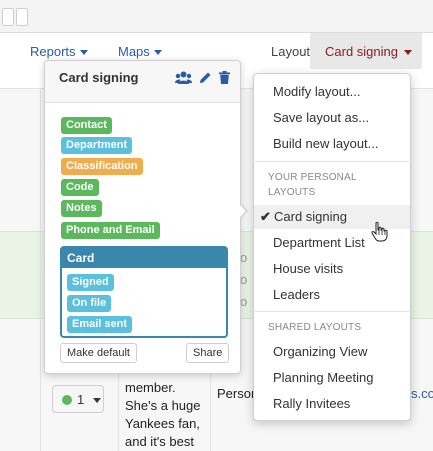 Image resolution: width=433 pixels, height=451 pixels. Describe the element at coordinates (159, 441) in the screenshot. I see `notes-line: and it's best` at that location.